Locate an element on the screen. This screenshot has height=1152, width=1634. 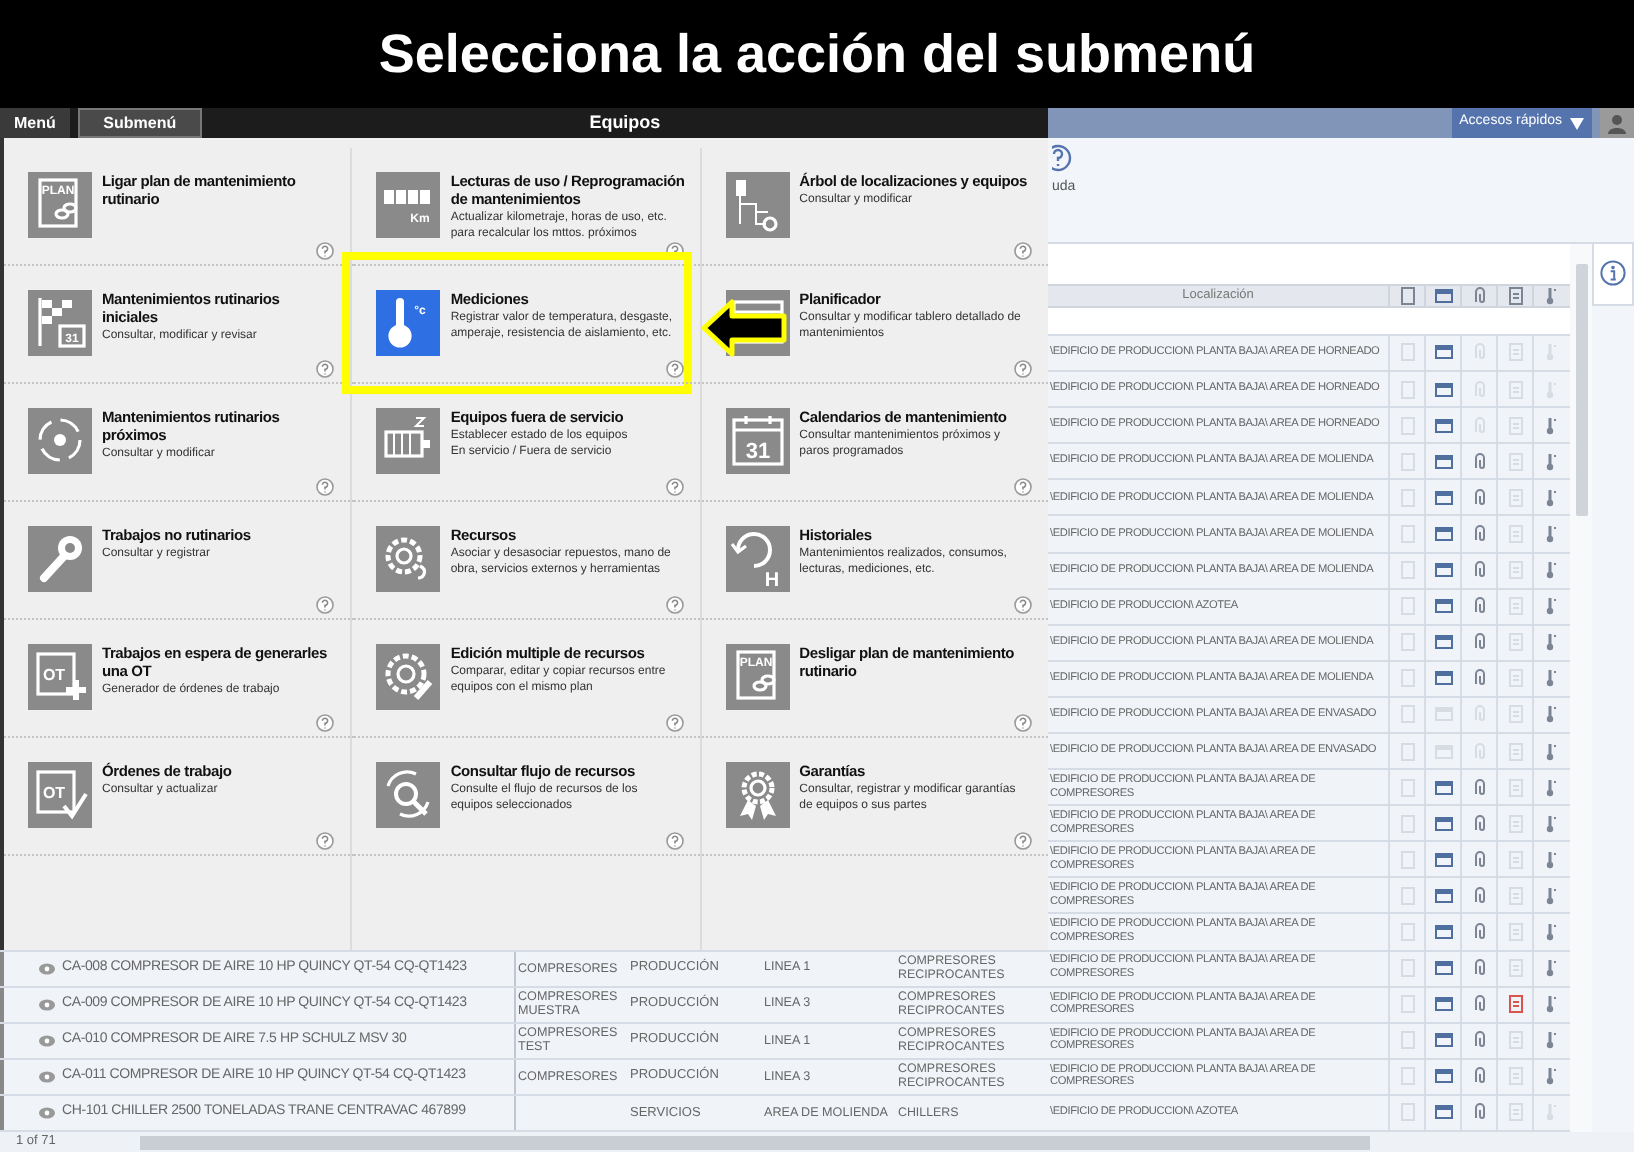
user-icon is located at coordinates (1617, 123).